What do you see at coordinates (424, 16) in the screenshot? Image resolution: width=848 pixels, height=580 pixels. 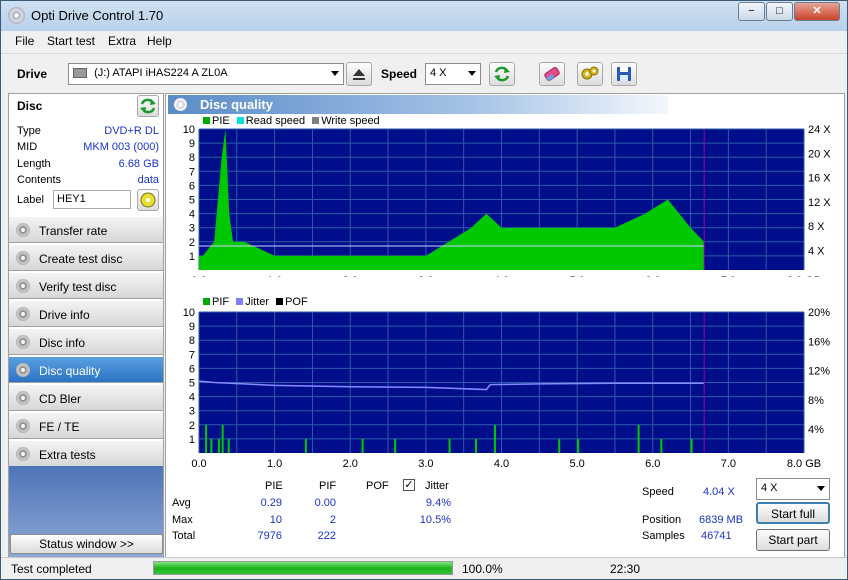 I see `title-bar: Opti Drive Control 1.70 − □ ✕` at bounding box center [424, 16].